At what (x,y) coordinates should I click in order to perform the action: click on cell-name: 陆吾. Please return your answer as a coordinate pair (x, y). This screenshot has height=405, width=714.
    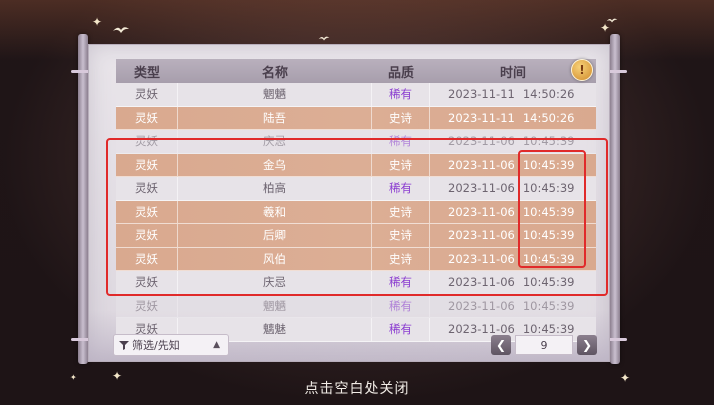
    Looking at the image, I should click on (275, 117).